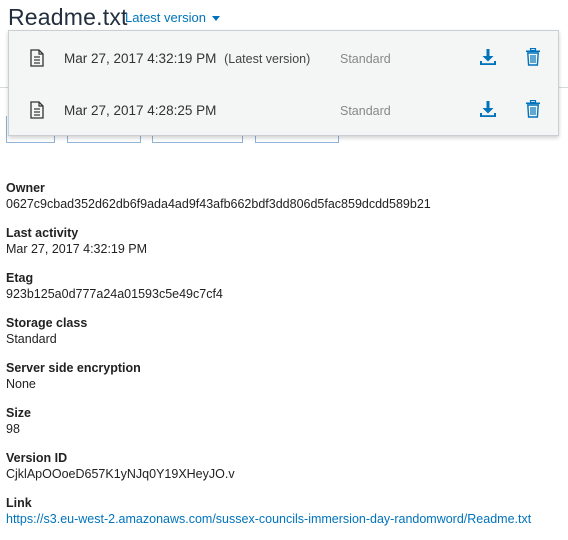 This screenshot has width=568, height=540. Describe the element at coordinates (47, 323) in the screenshot. I see `storage-class-label: Storage class` at that location.